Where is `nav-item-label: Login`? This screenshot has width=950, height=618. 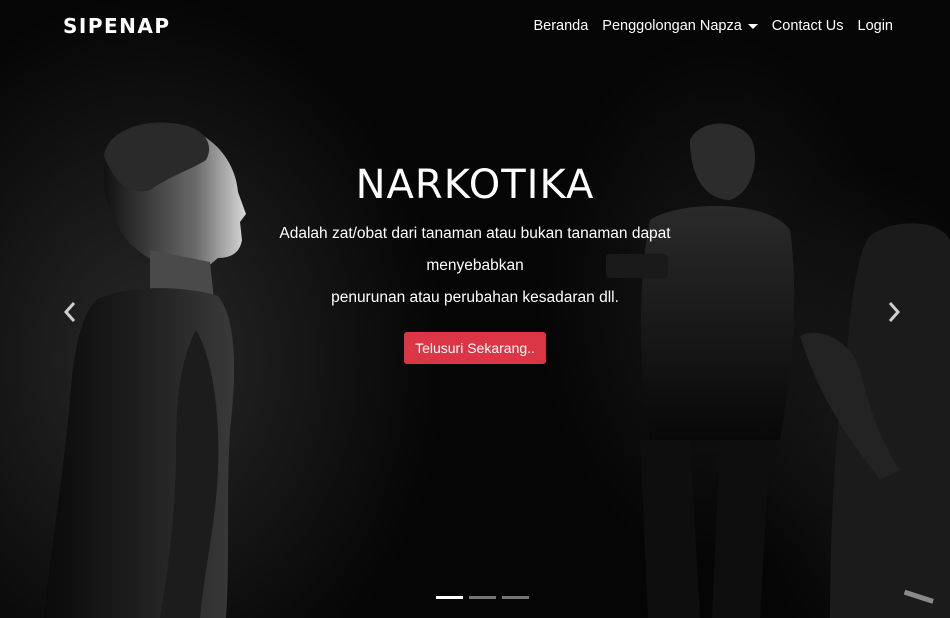
nav-item-label: Login is located at coordinates (875, 26).